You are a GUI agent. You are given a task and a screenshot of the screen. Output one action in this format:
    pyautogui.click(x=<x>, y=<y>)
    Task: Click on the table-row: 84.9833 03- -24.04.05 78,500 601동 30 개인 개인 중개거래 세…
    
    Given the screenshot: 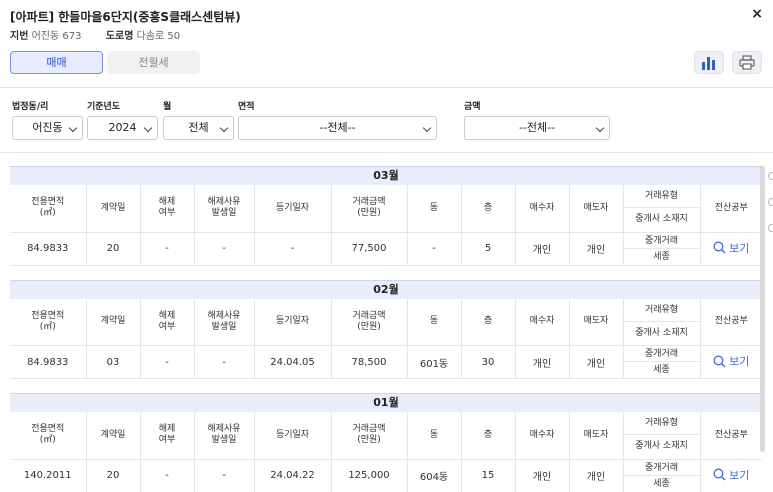 What is the action you would take?
    pyautogui.click(x=386, y=362)
    